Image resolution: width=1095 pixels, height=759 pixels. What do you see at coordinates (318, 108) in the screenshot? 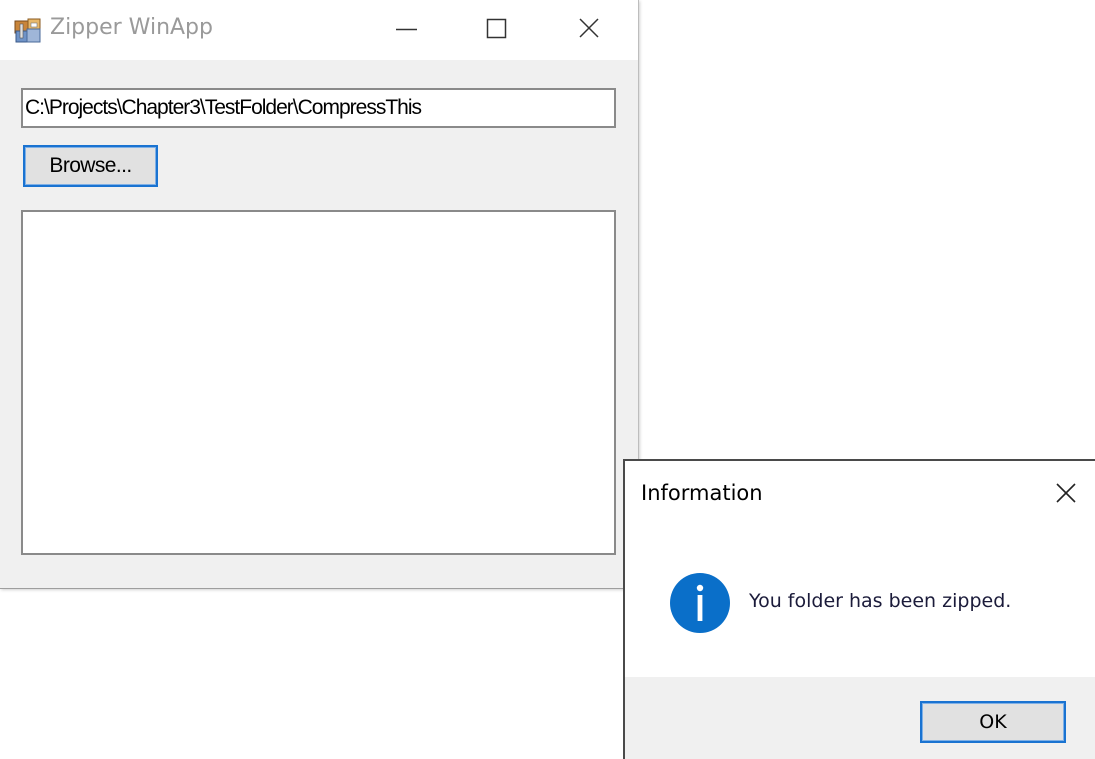
I see `folder-path-input` at bounding box center [318, 108].